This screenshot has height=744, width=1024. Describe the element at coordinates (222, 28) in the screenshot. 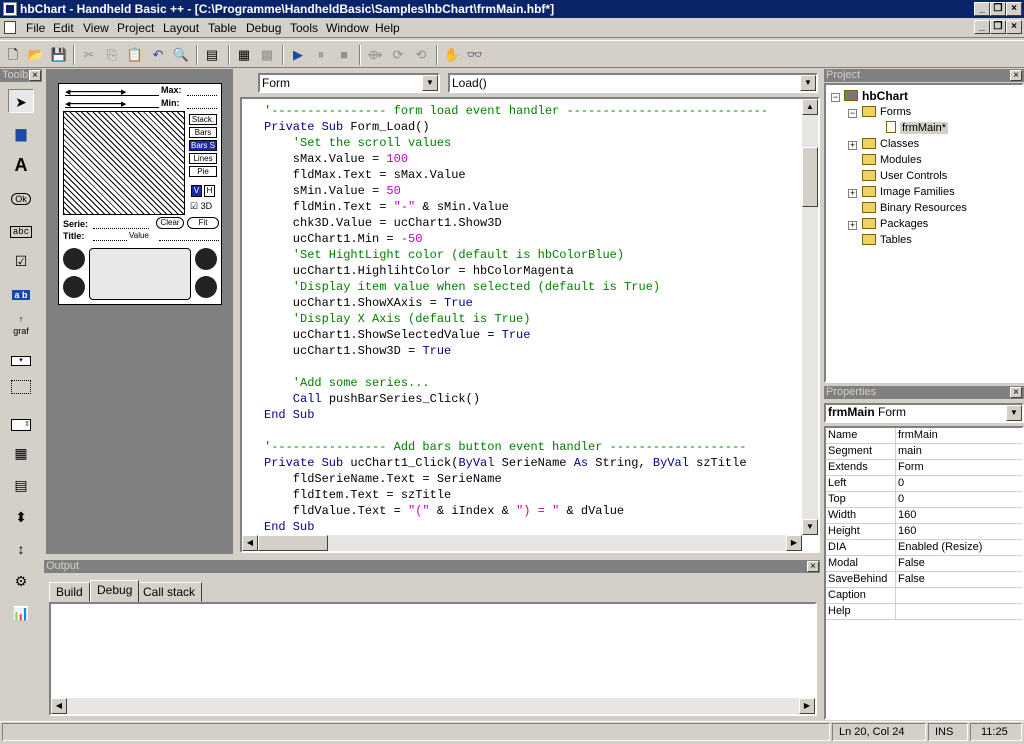

I see `menu-table: Table` at that location.